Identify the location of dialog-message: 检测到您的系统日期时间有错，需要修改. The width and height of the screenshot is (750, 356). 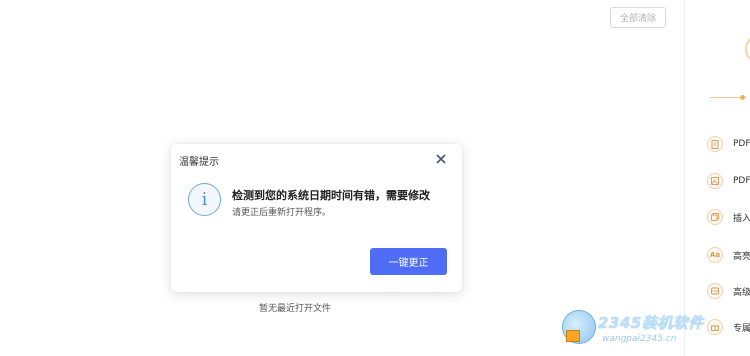
(331, 195).